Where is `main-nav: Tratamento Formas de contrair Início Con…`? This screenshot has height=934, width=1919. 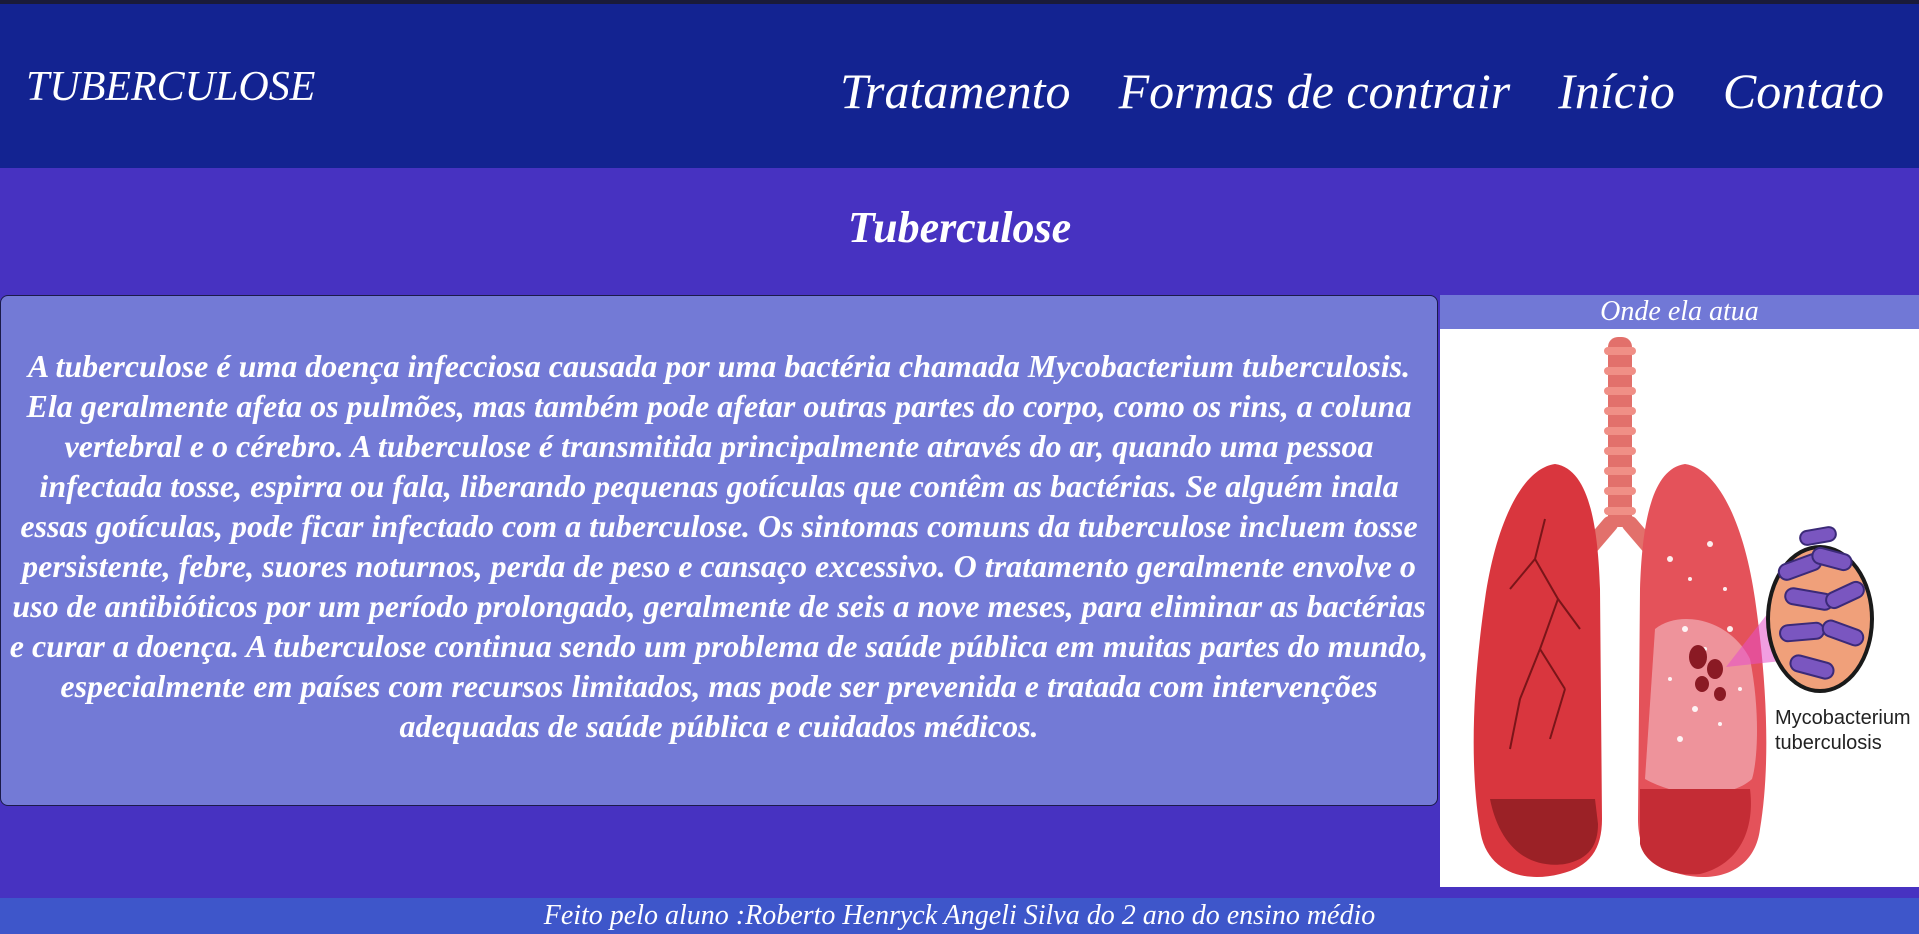 main-nav: Tratamento Formas de contrair Início Con… is located at coordinates (1362, 91).